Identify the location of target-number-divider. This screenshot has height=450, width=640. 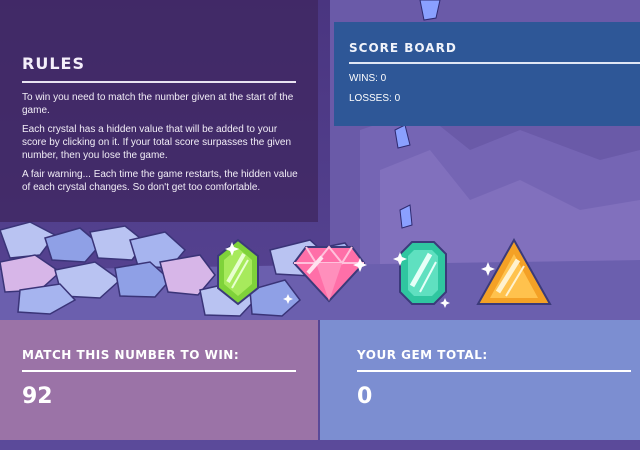
(159, 371).